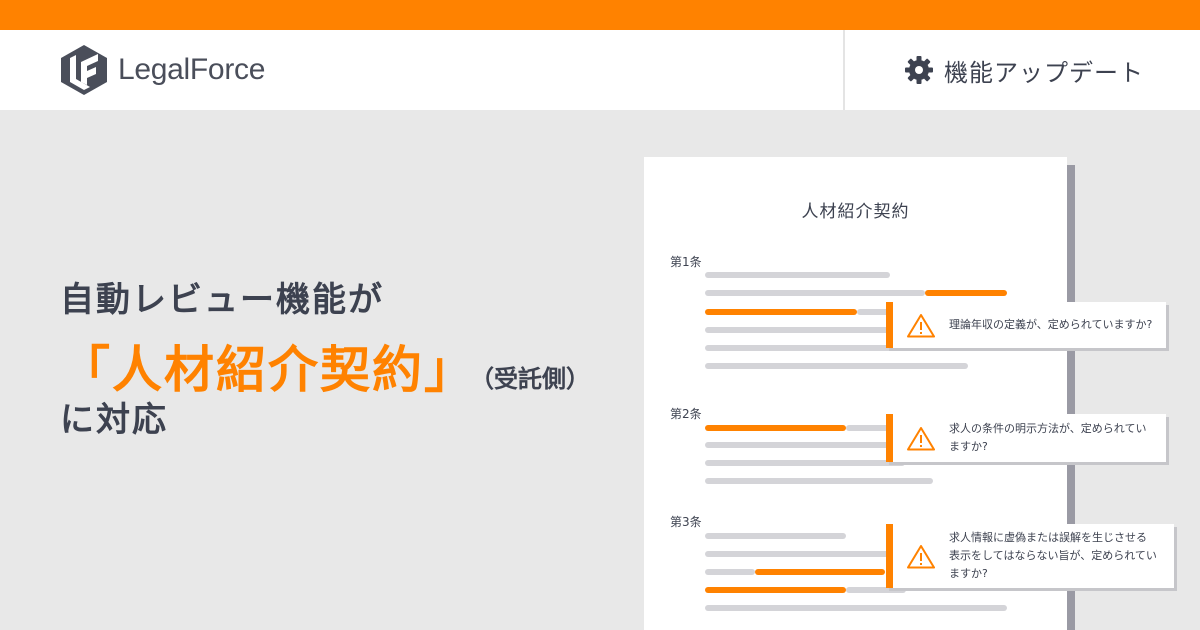 This screenshot has width=1200, height=630. I want to click on headline-line-3: に対応, so click(114, 420).